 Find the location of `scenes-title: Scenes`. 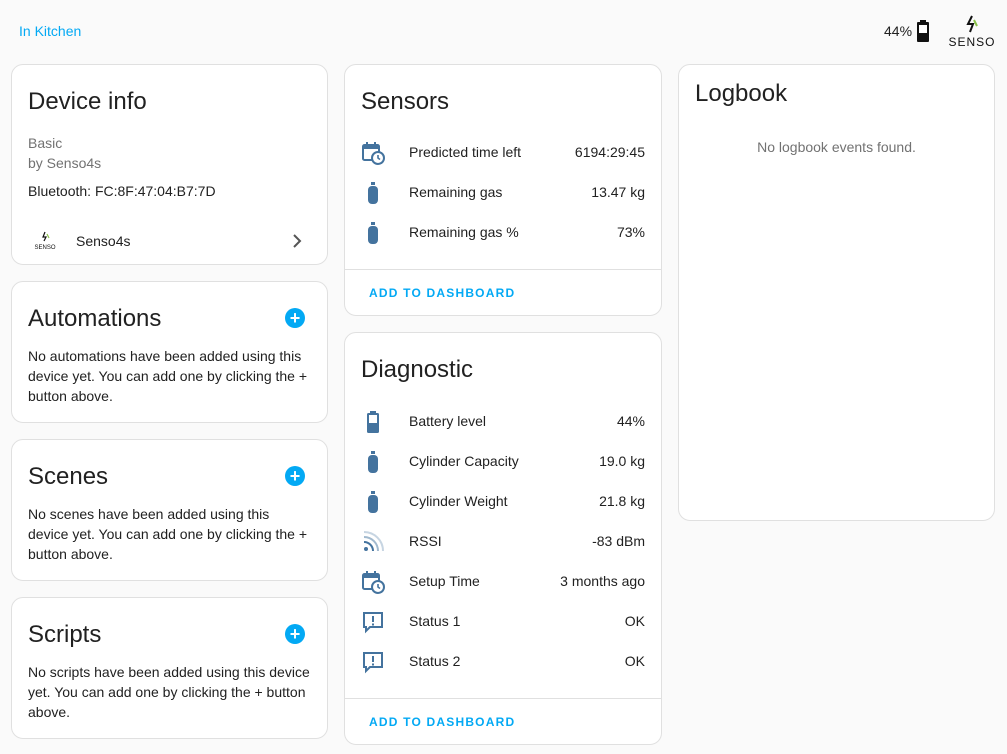

scenes-title: Scenes is located at coordinates (68, 476).